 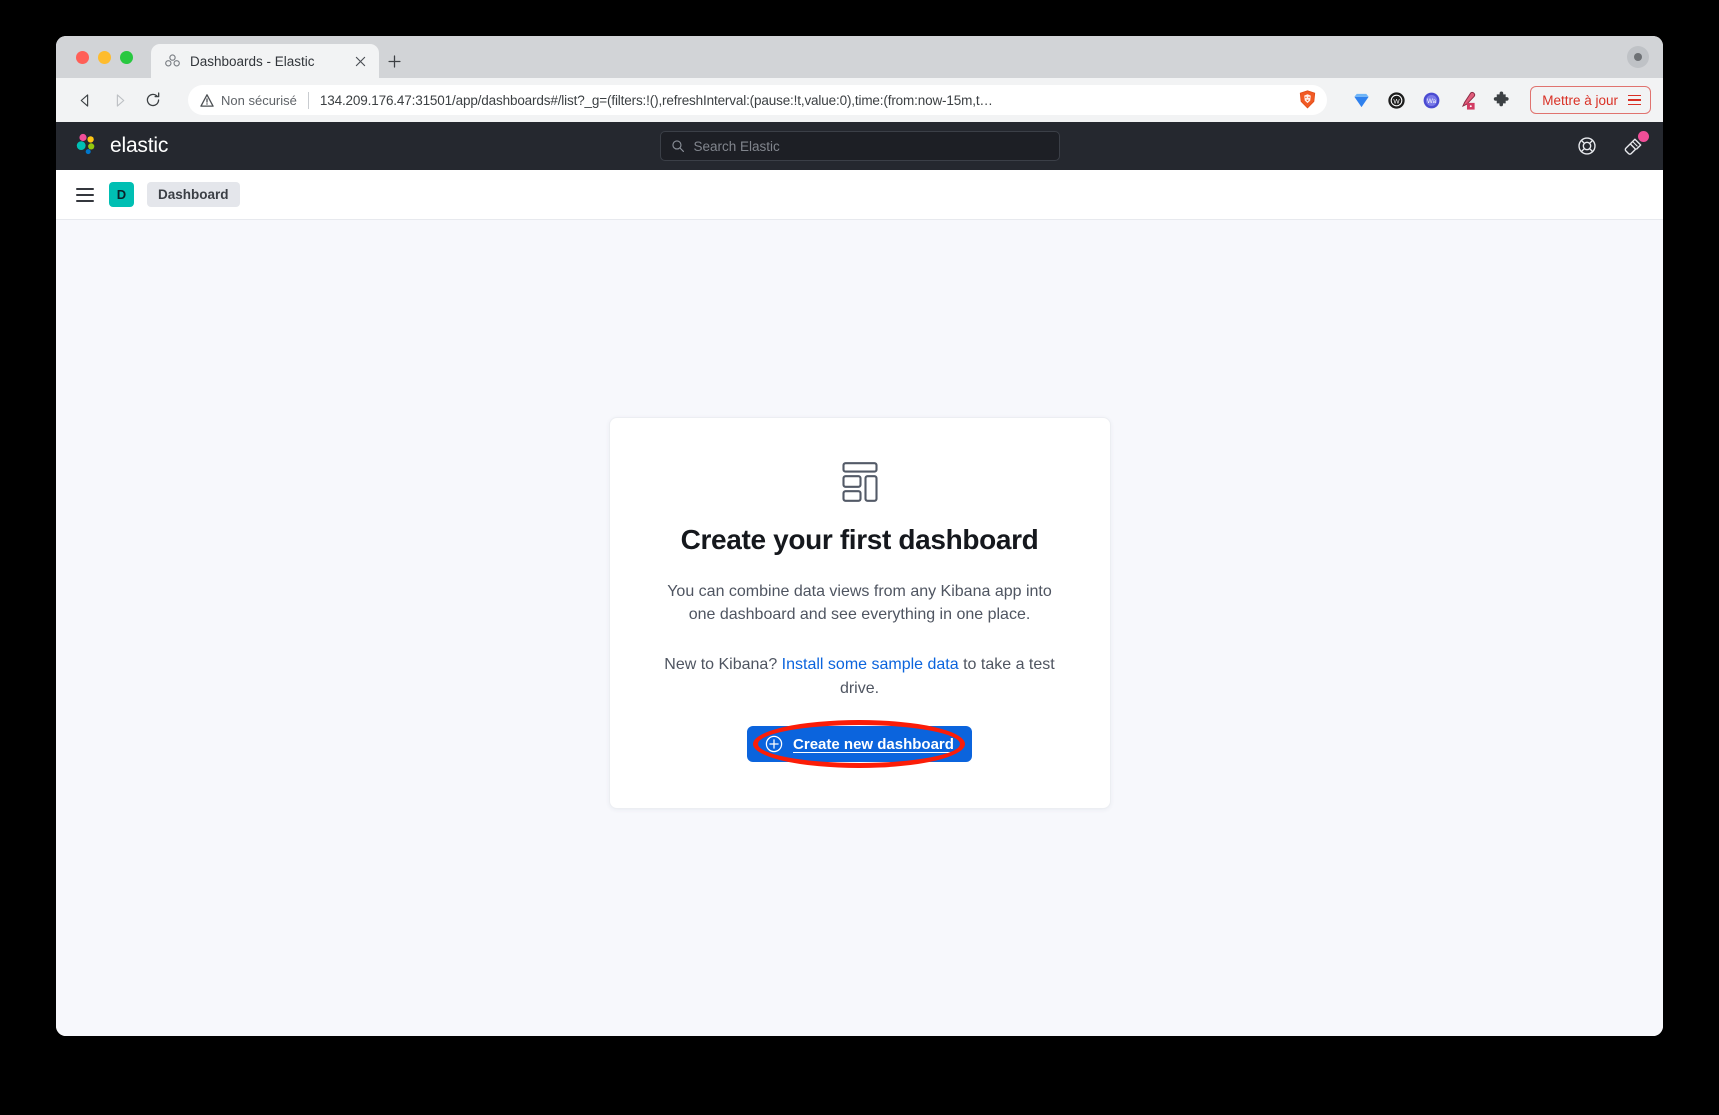 What do you see at coordinates (774, 744) in the screenshot?
I see `plus-in-circle-icon` at bounding box center [774, 744].